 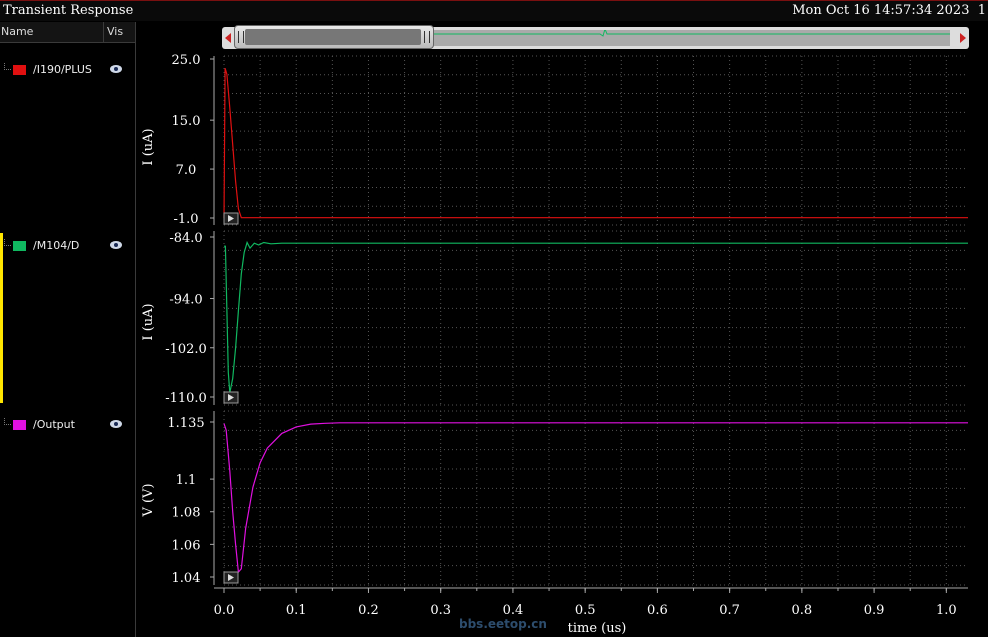 What do you see at coordinates (657, 610) in the screenshot?
I see `x-tick-label: 0.6` at bounding box center [657, 610].